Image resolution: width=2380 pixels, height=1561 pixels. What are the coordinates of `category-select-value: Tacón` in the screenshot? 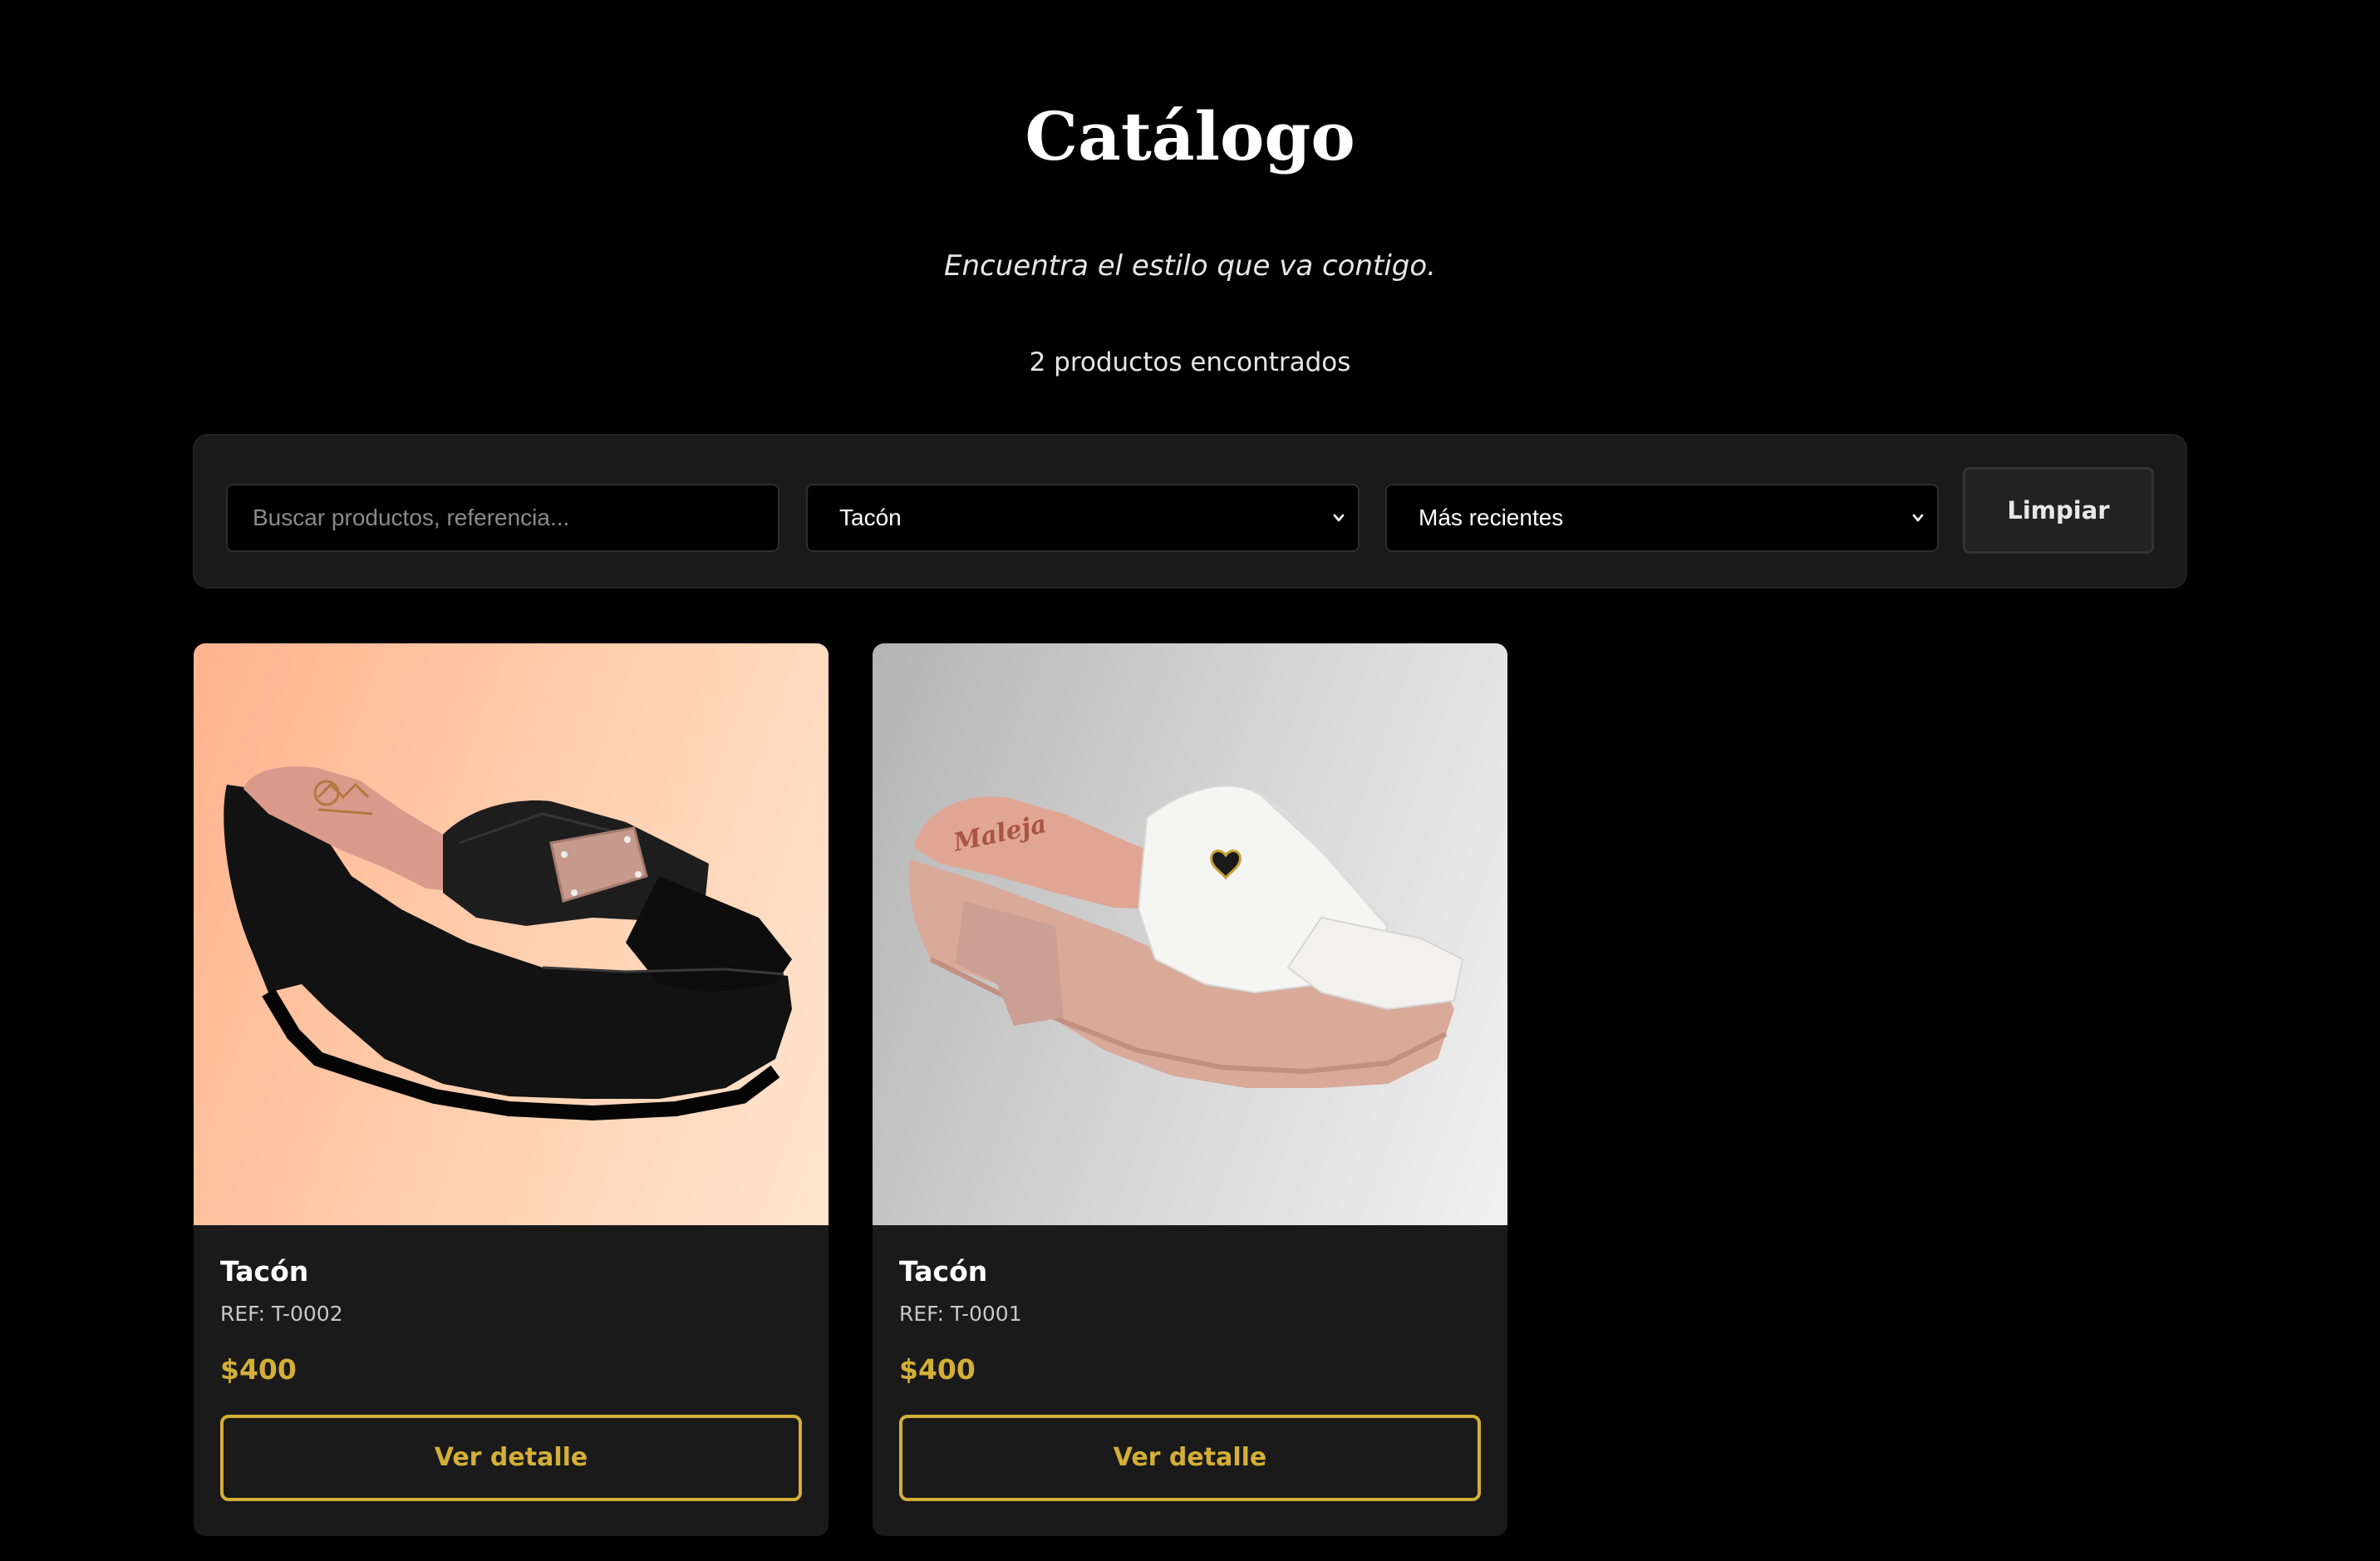 It's located at (871, 517).